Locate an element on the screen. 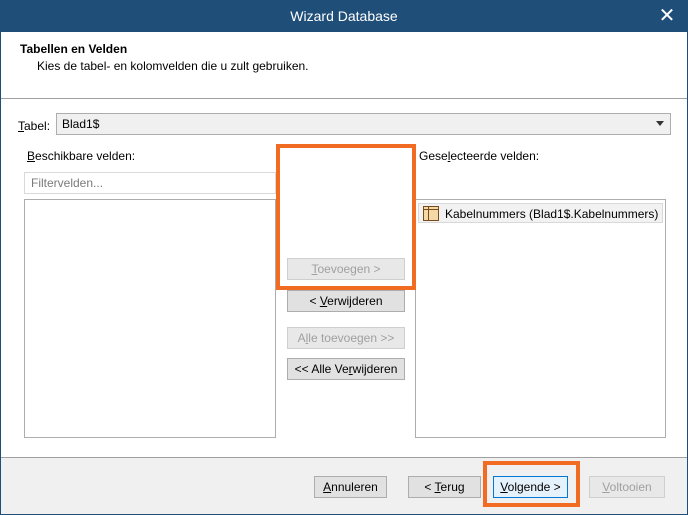 The image size is (688, 515). close-icon: ✕ is located at coordinates (667, 16).